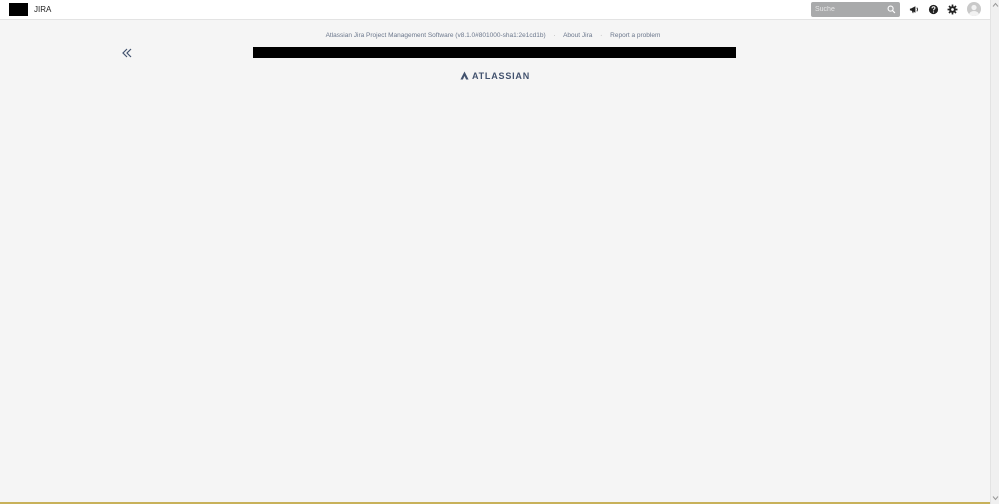  I want to click on atlassian-wordmark: ATLASSIAN, so click(501, 75).